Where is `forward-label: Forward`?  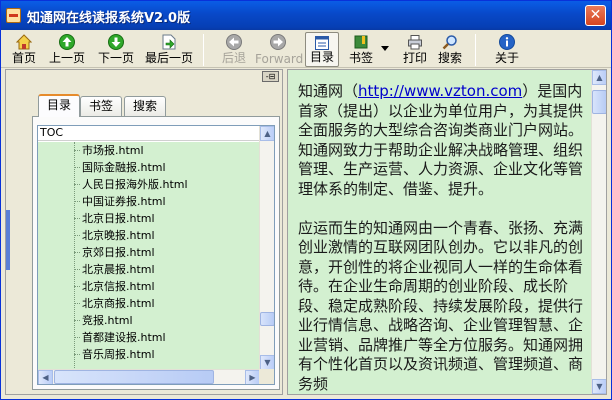
forward-label: Forward is located at coordinates (279, 59).